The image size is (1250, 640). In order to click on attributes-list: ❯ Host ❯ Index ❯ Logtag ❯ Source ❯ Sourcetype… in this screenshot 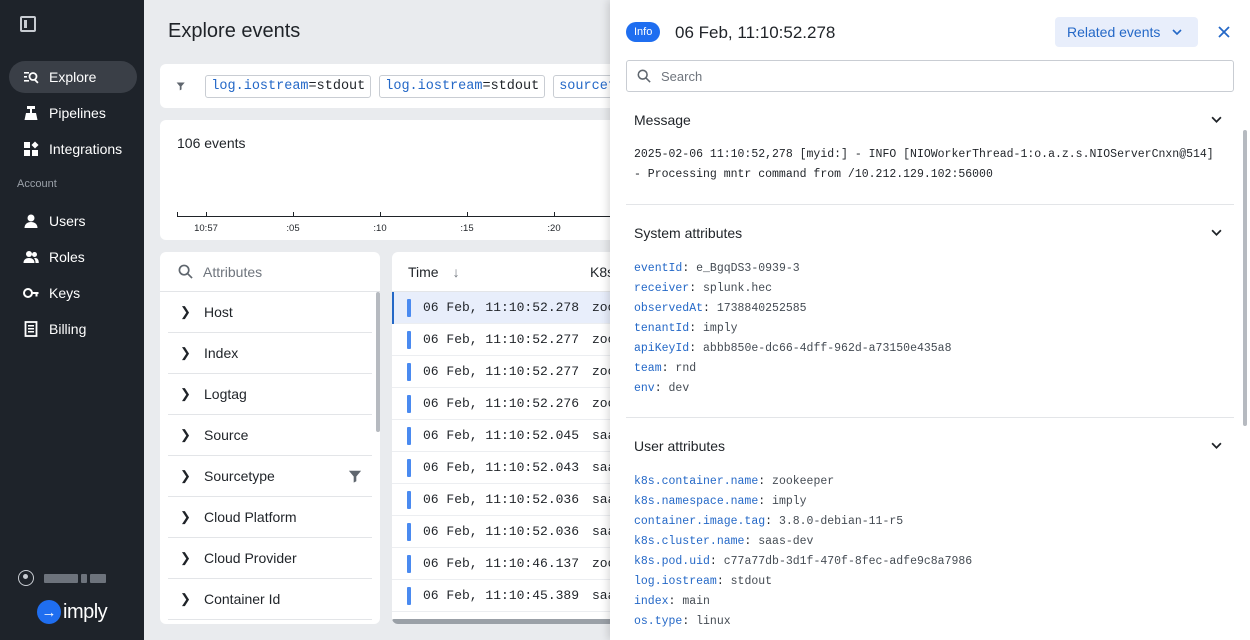, I will do `click(270, 456)`.